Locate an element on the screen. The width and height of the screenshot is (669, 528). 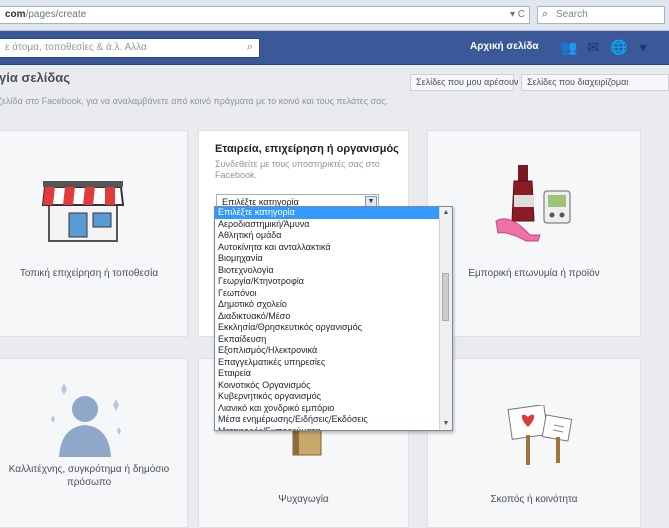
dropdown-option: Επαγγελματικές υπηρεσίες is located at coordinates (328, 363).